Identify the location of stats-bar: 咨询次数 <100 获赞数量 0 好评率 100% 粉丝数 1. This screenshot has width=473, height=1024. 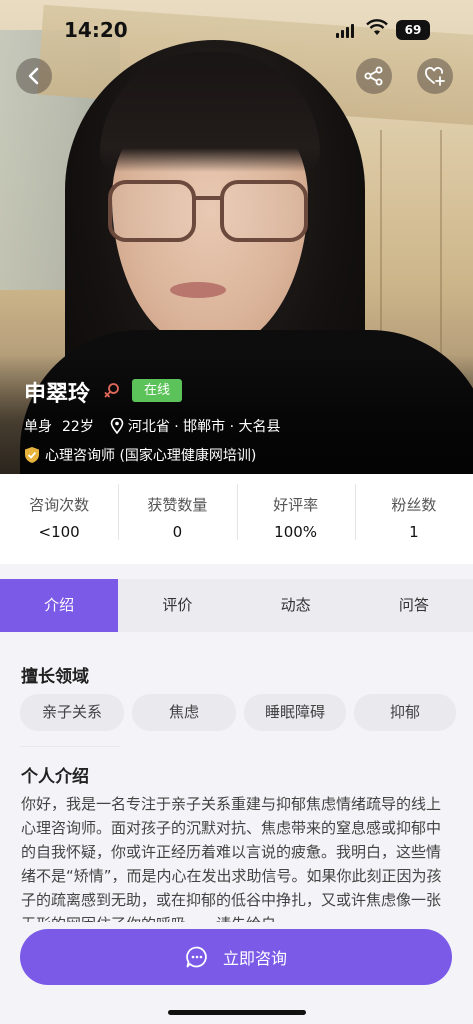
(236, 519).